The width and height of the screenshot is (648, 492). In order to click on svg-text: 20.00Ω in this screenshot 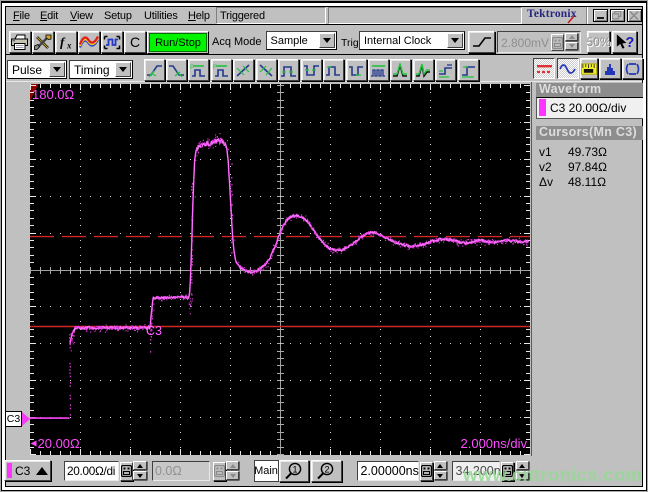, I will do `click(59, 443)`.